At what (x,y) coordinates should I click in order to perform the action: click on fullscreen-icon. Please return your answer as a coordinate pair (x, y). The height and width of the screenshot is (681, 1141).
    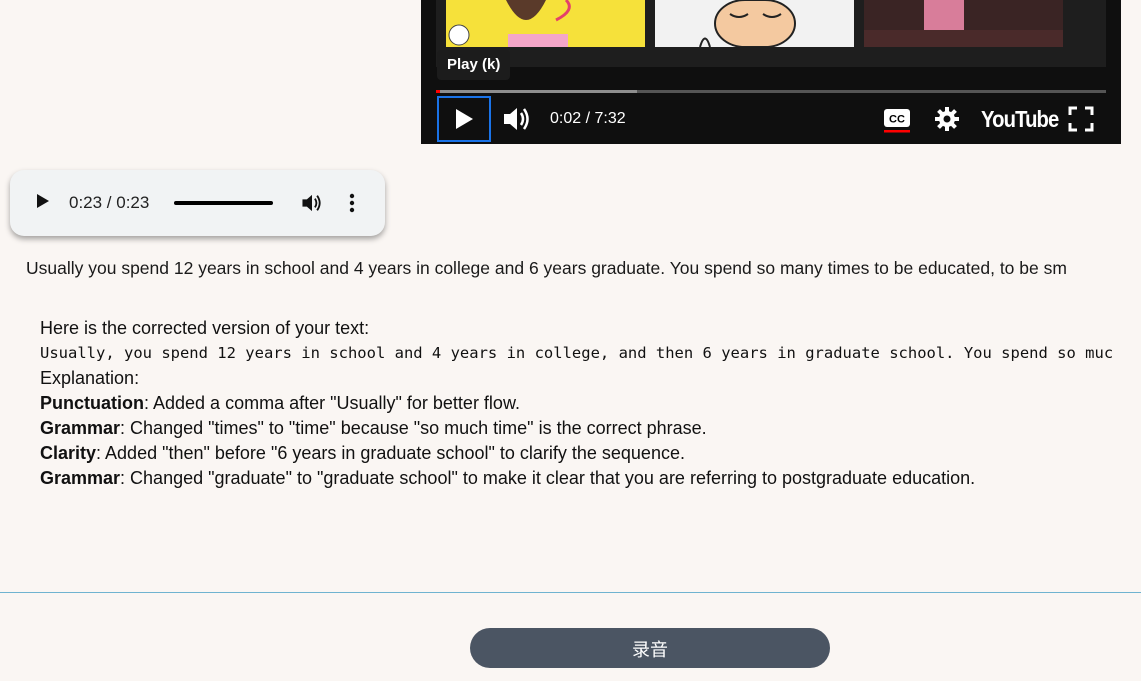
    Looking at the image, I should click on (1081, 119).